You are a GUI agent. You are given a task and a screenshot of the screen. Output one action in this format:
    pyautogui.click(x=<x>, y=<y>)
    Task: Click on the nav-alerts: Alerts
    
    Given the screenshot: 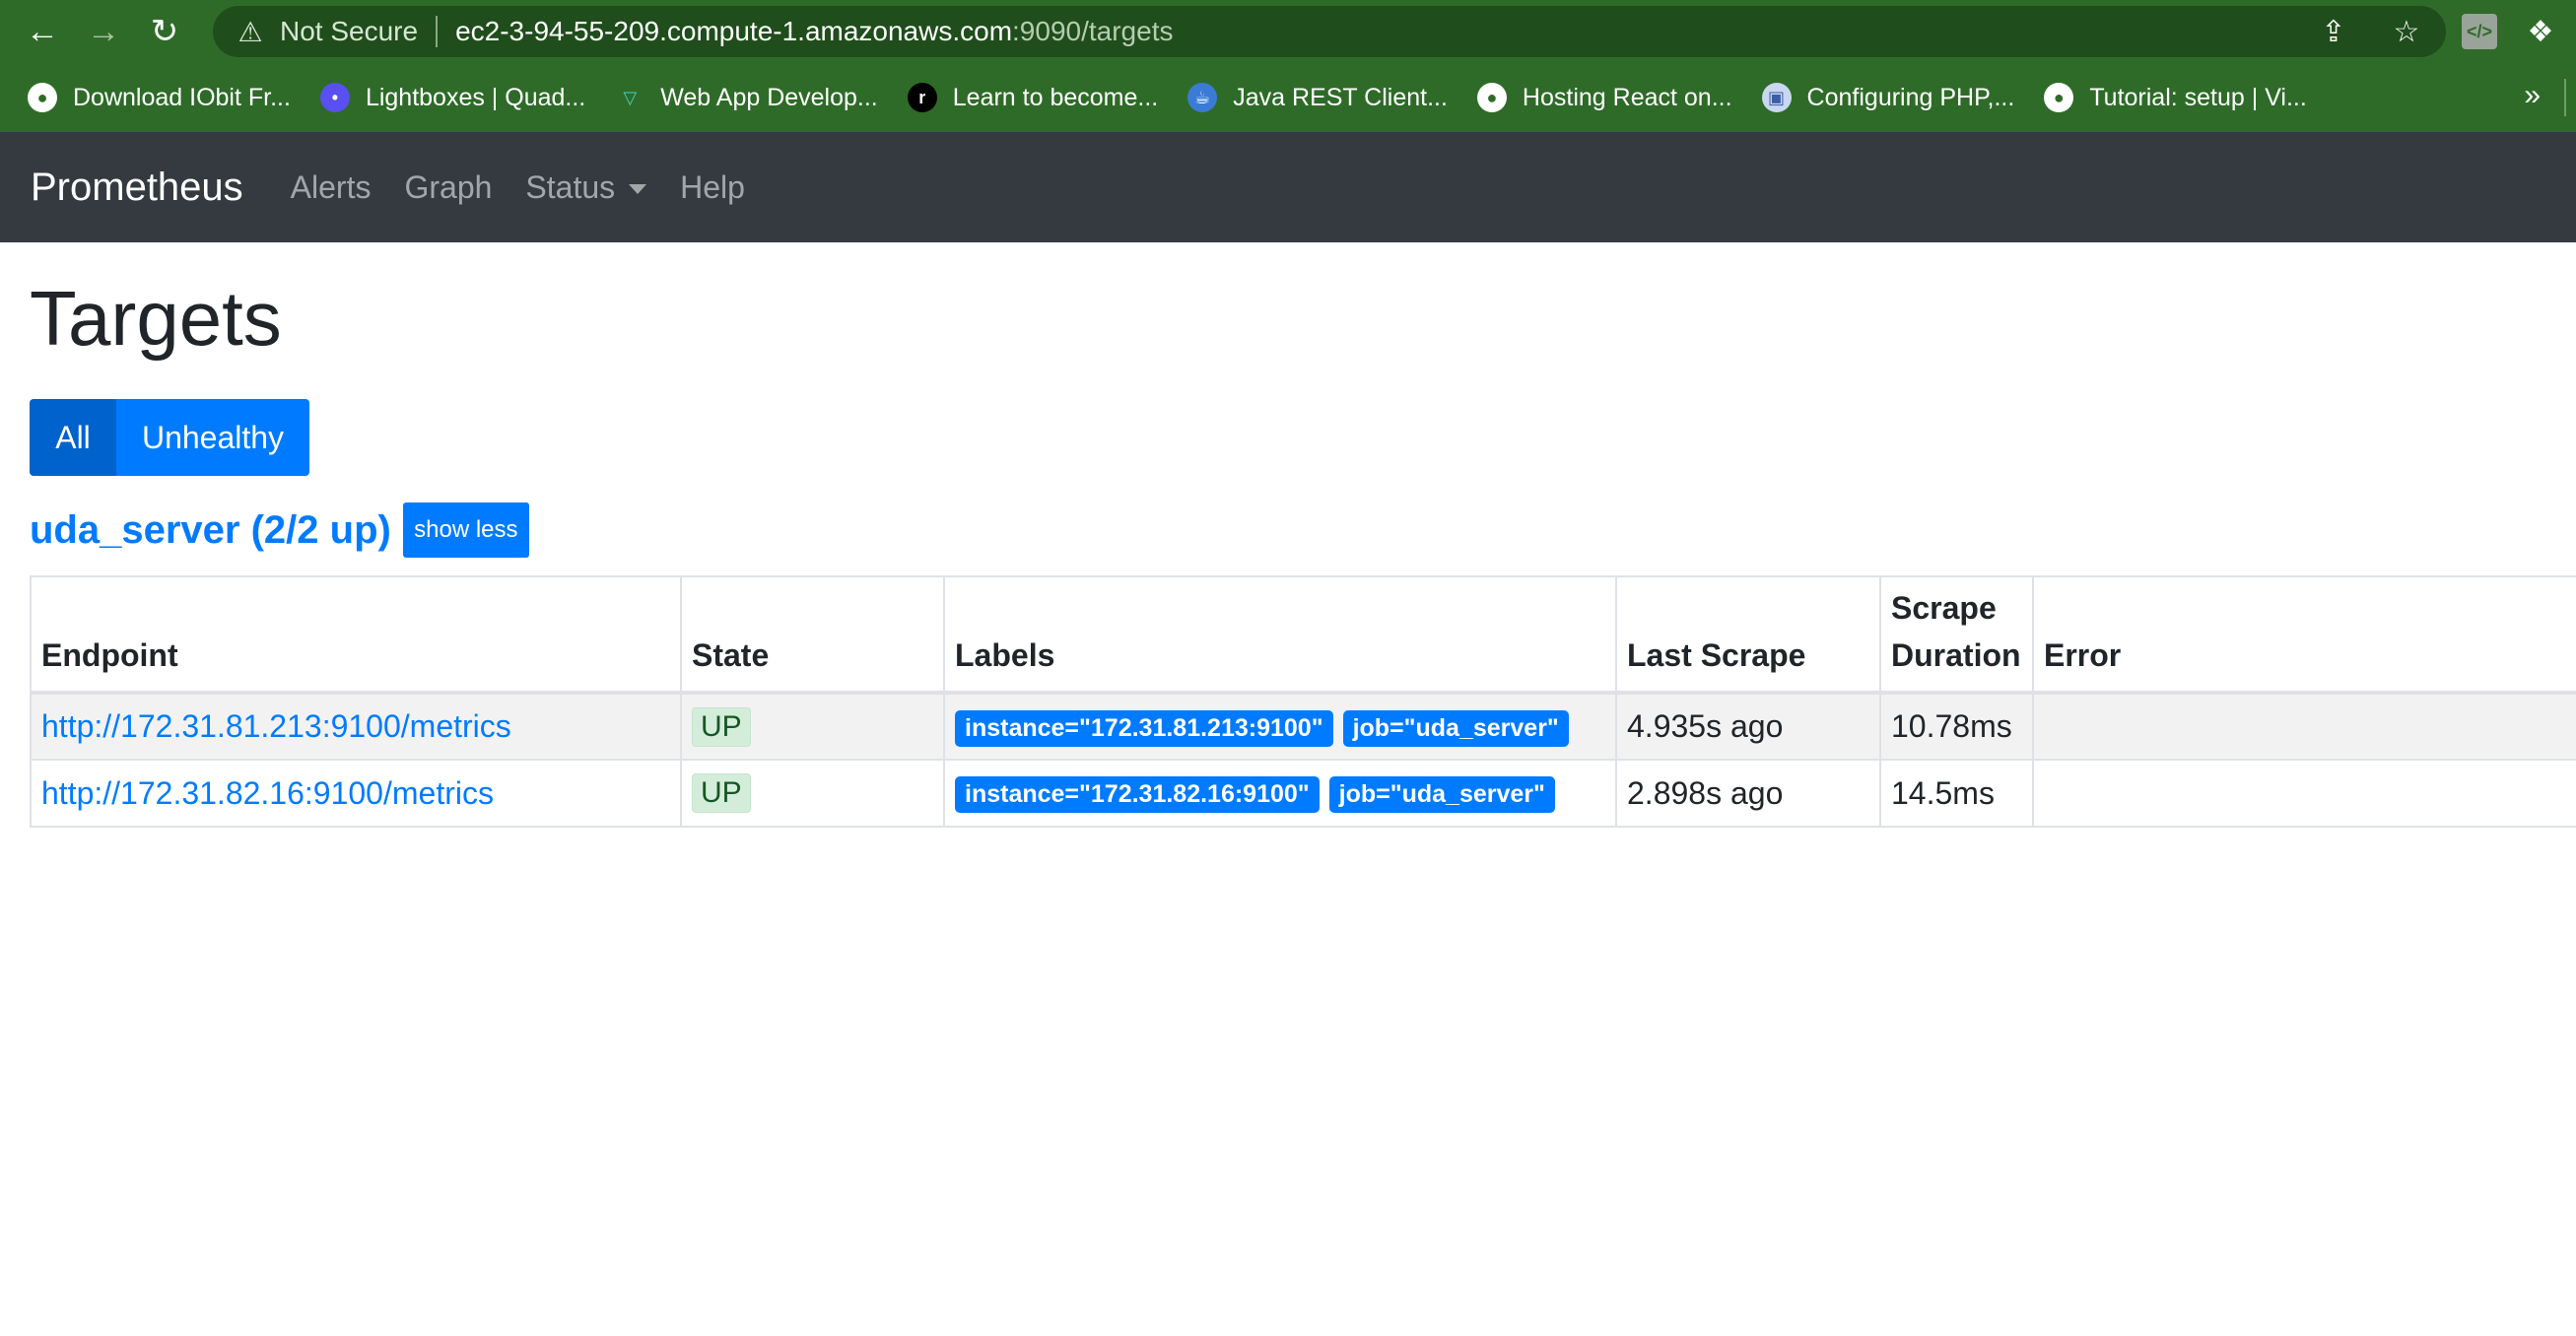 What is the action you would take?
    pyautogui.click(x=331, y=187)
    